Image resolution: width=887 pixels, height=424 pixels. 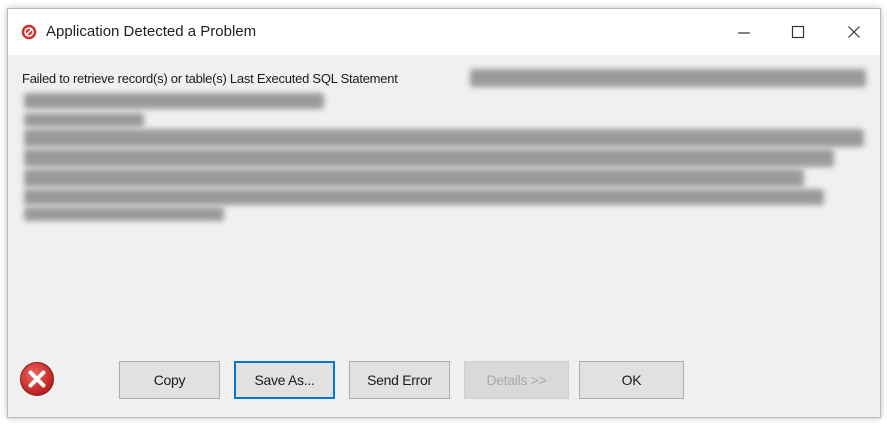 I want to click on maximize-icon, so click(x=798, y=32).